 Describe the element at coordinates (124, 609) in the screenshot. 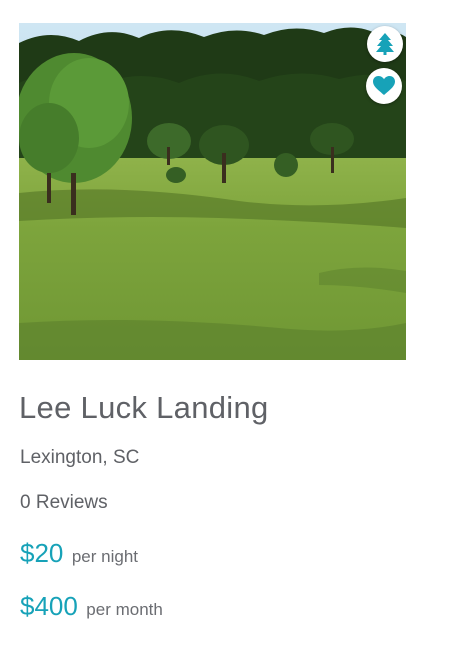

I see `monthly-price-unit: per month` at that location.